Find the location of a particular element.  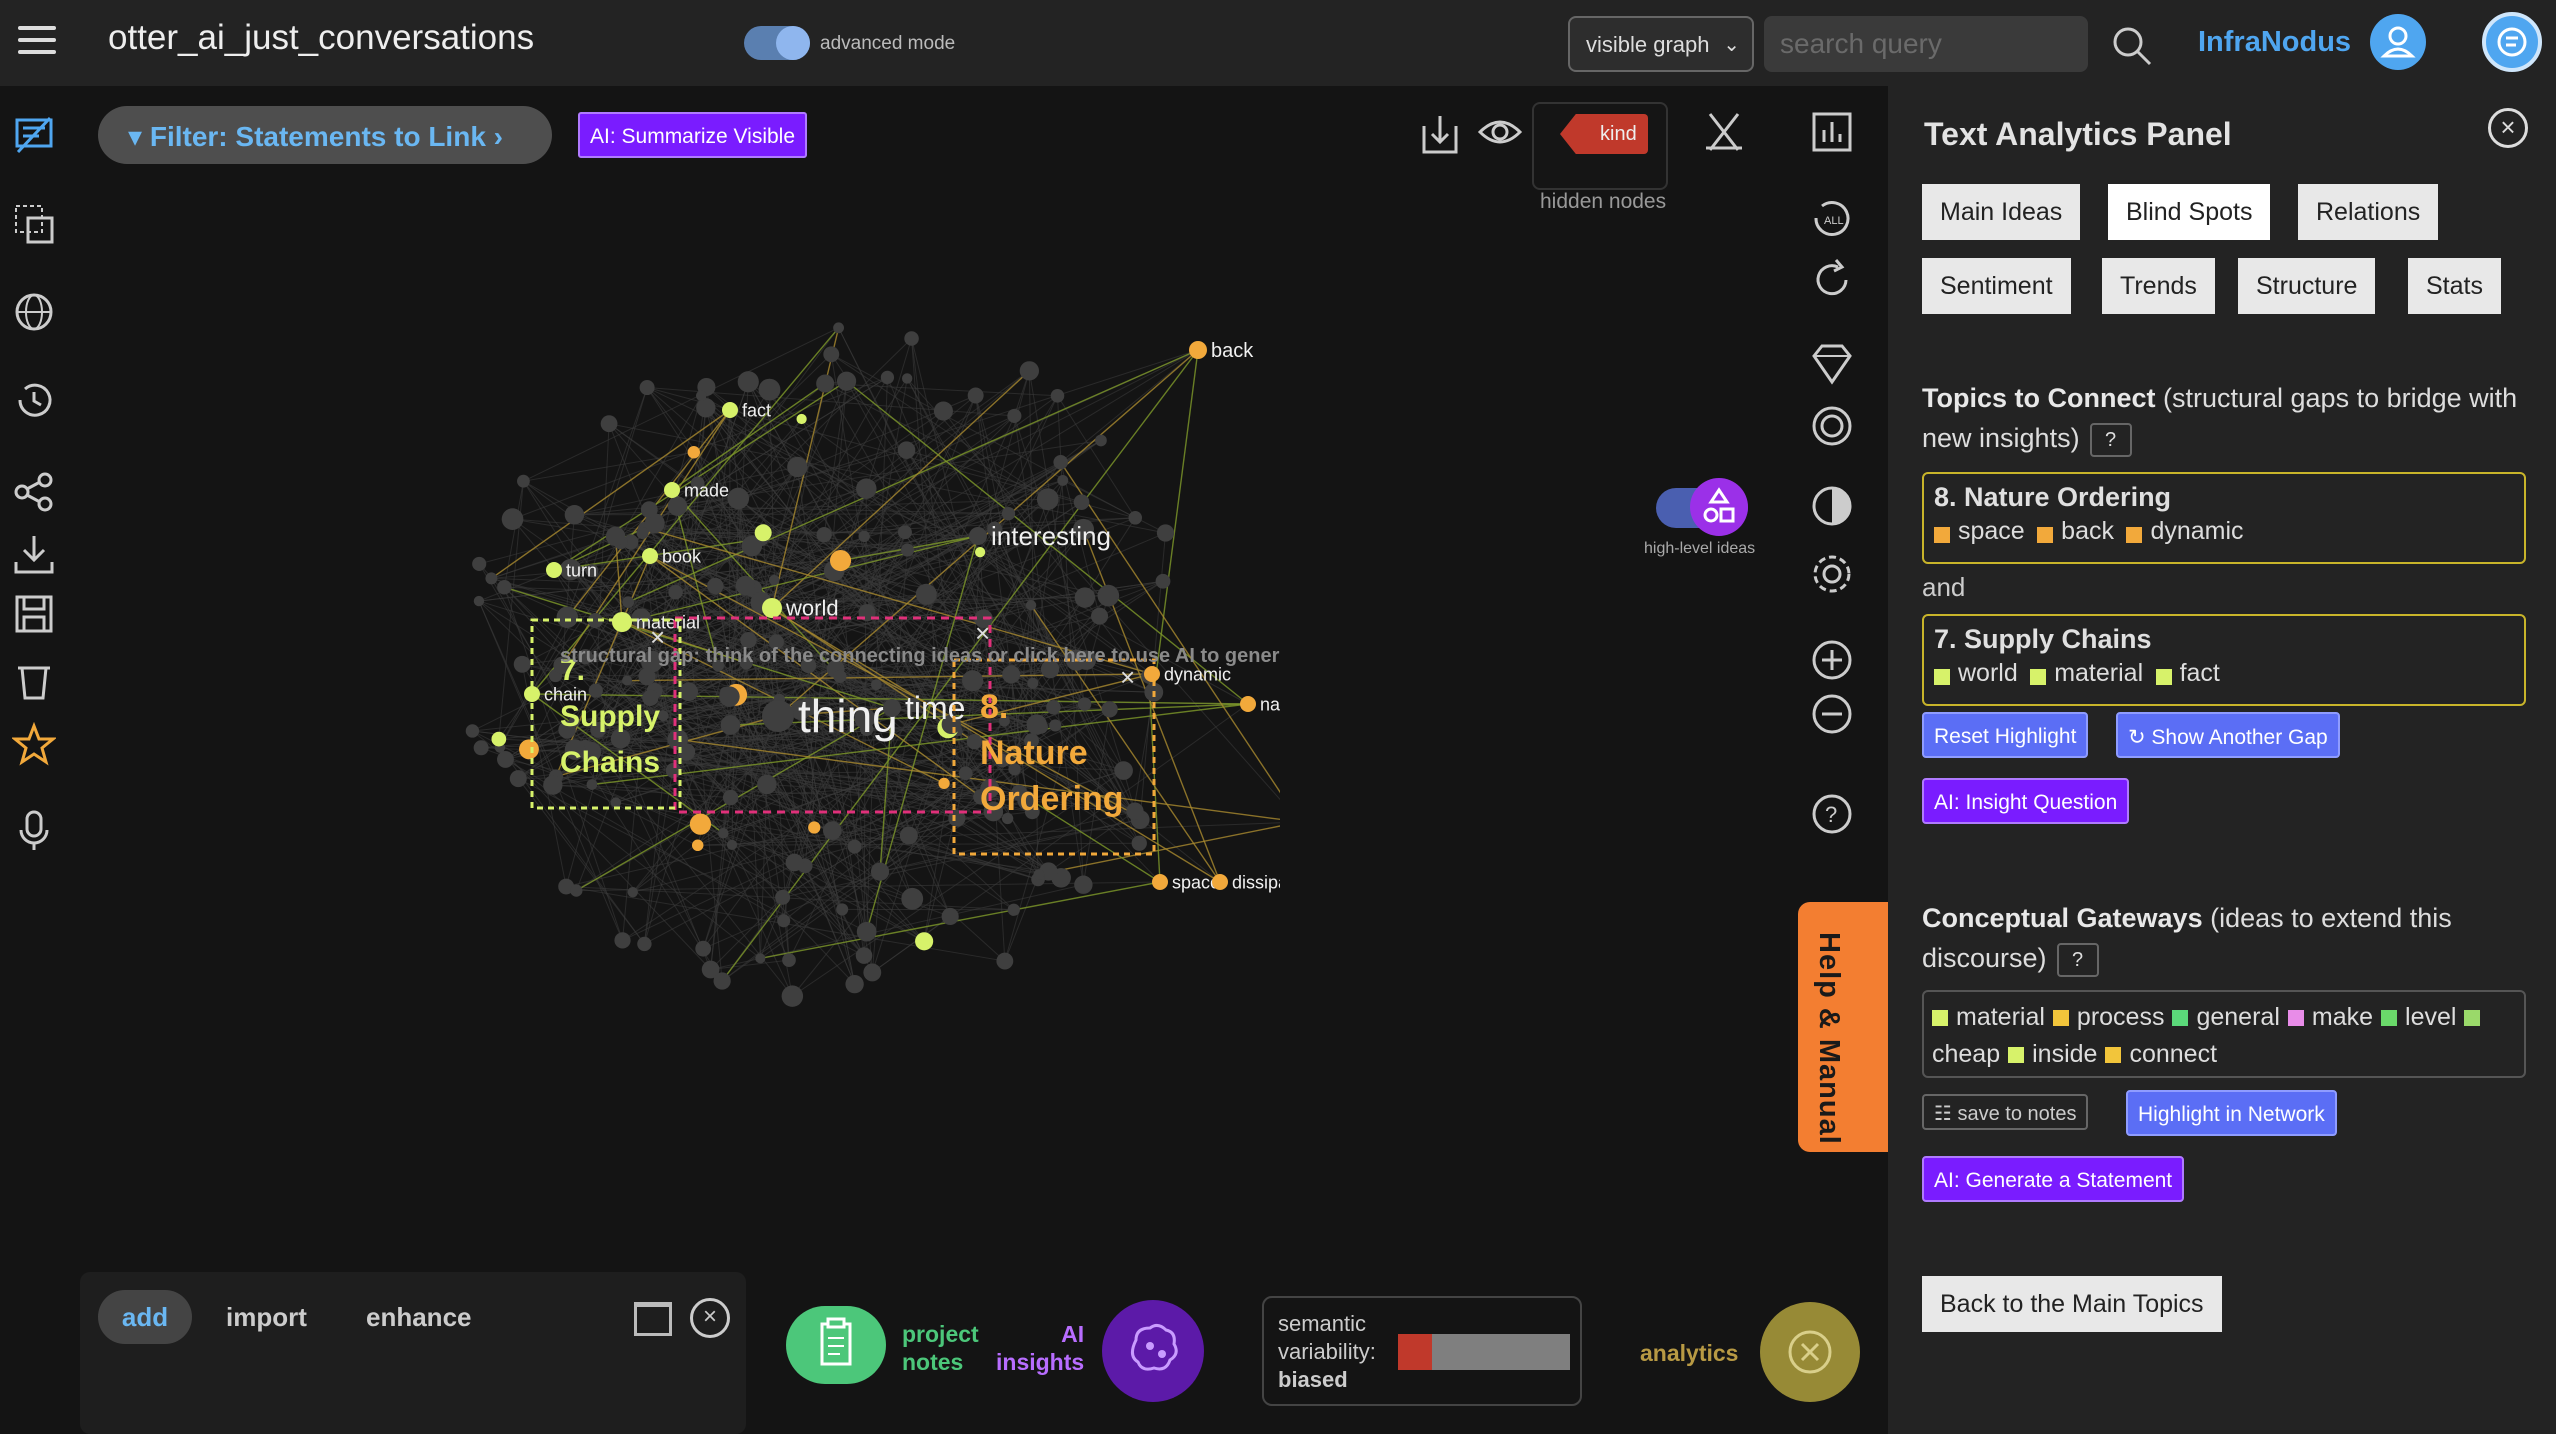

reset-highlight-button: Reset Highlight is located at coordinates (2005, 735).